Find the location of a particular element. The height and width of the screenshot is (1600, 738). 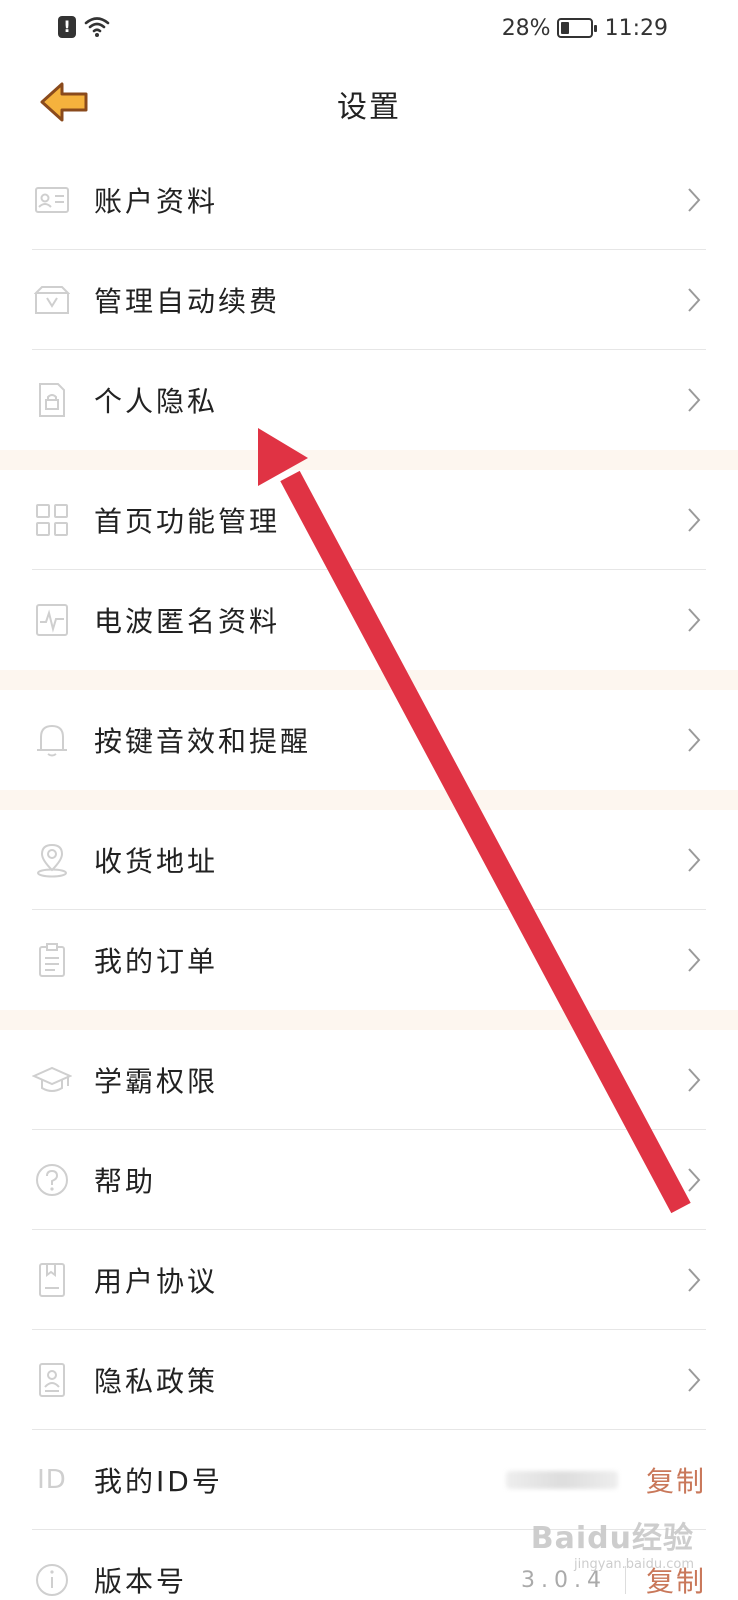

settings-row-label: 按键音效和提醒 is located at coordinates (203, 741).